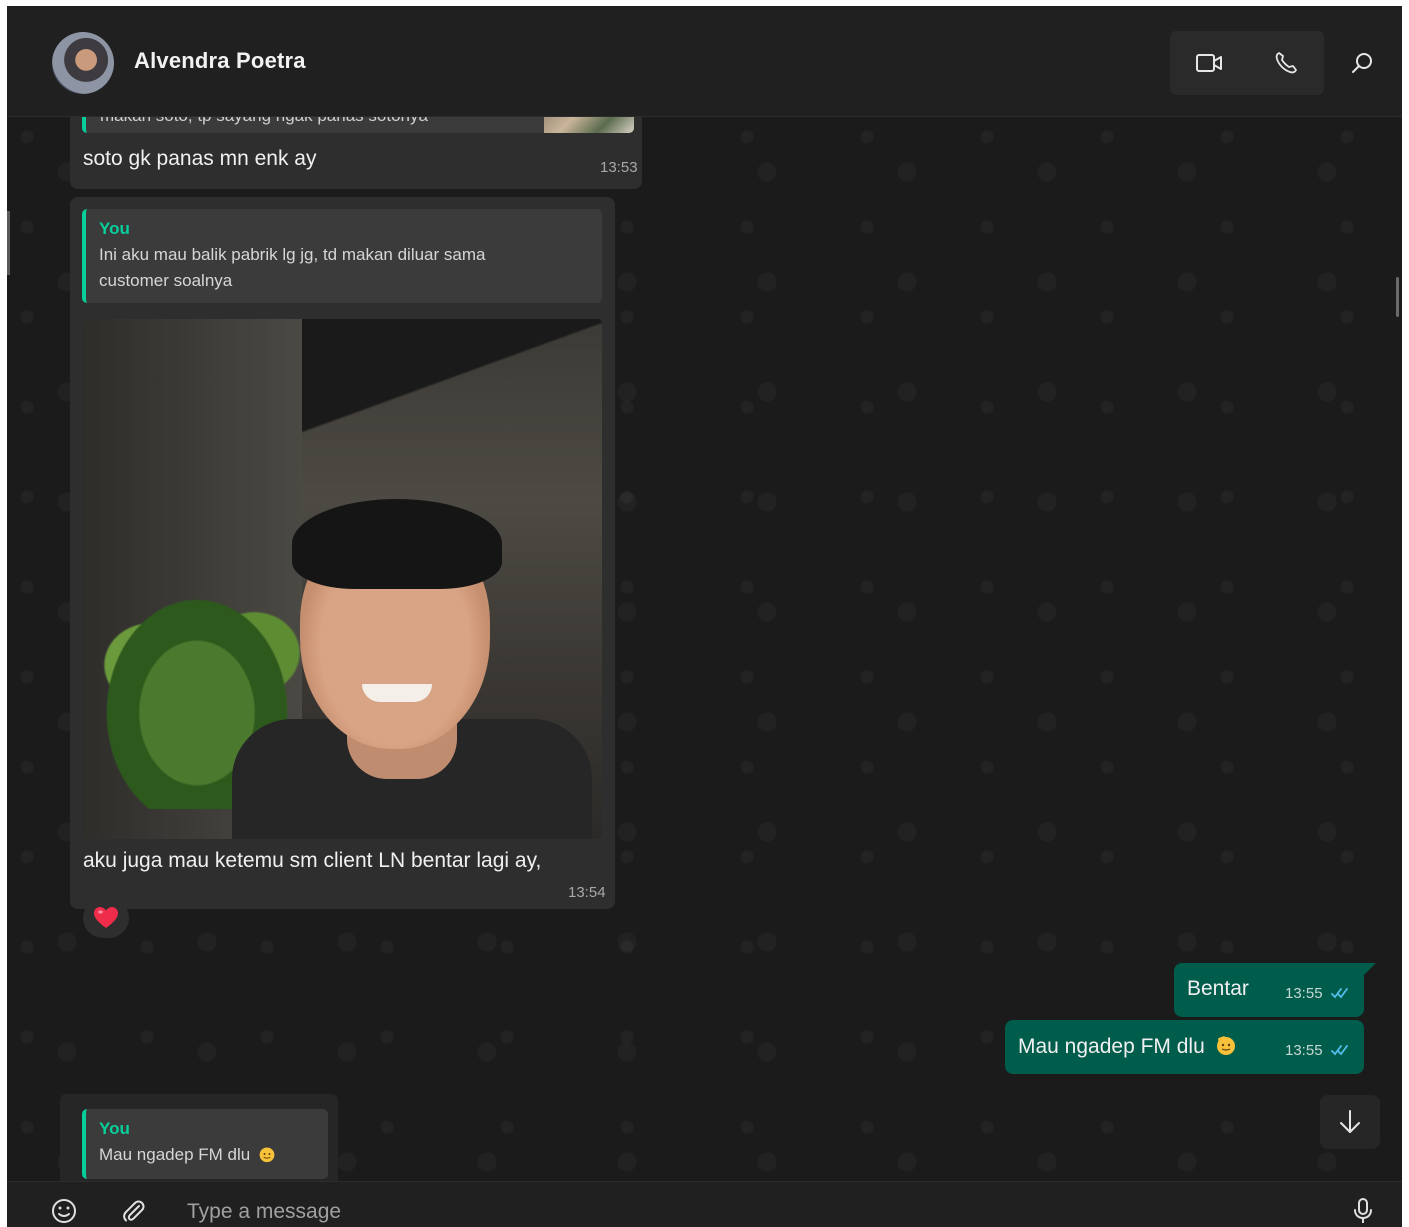  Describe the element at coordinates (1370, 969) in the screenshot. I see `bubble-tail` at that location.